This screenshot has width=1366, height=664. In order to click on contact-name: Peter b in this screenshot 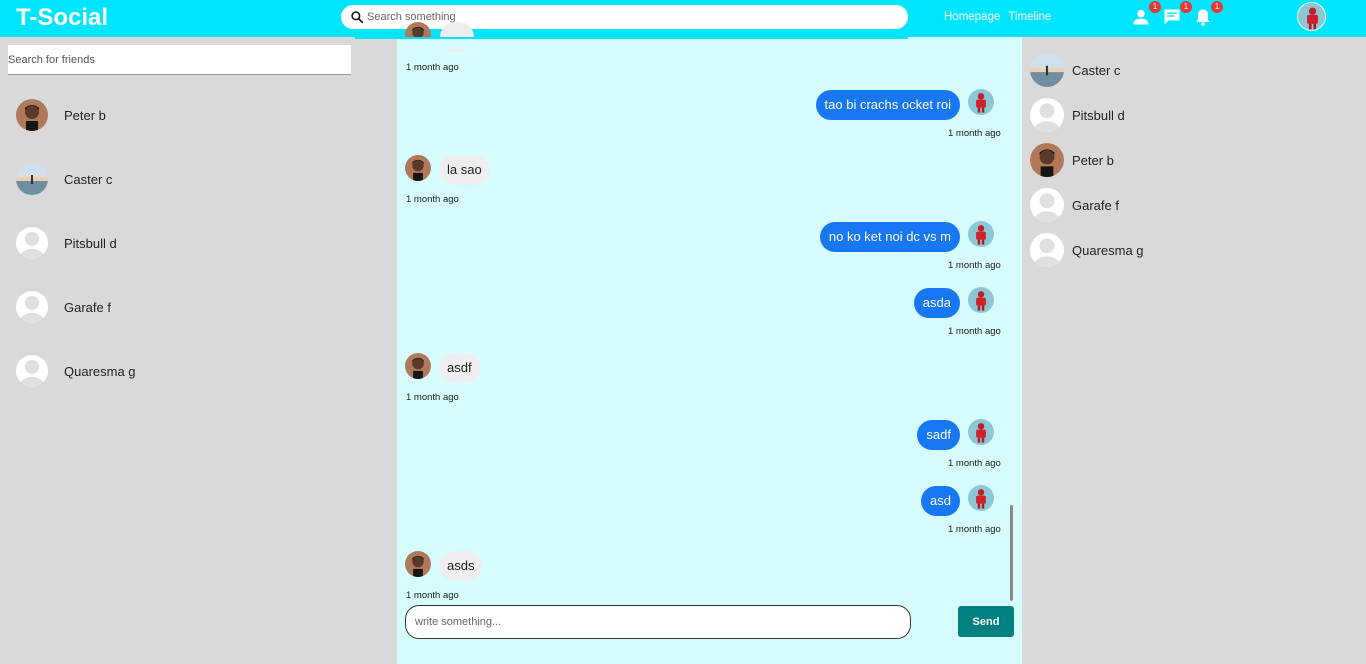, I will do `click(1093, 160)`.